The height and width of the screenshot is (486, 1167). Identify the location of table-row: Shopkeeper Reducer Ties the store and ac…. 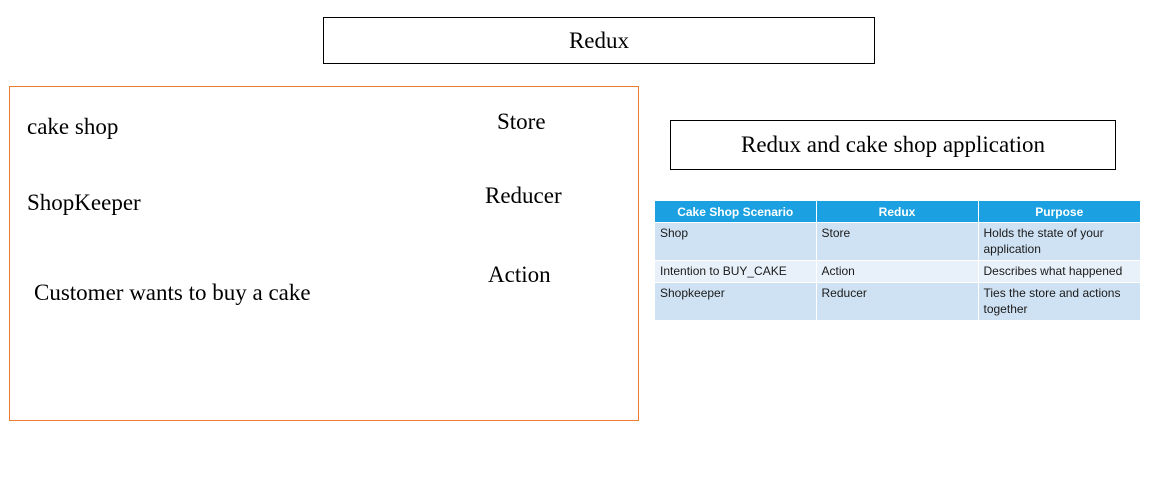
(897, 301).